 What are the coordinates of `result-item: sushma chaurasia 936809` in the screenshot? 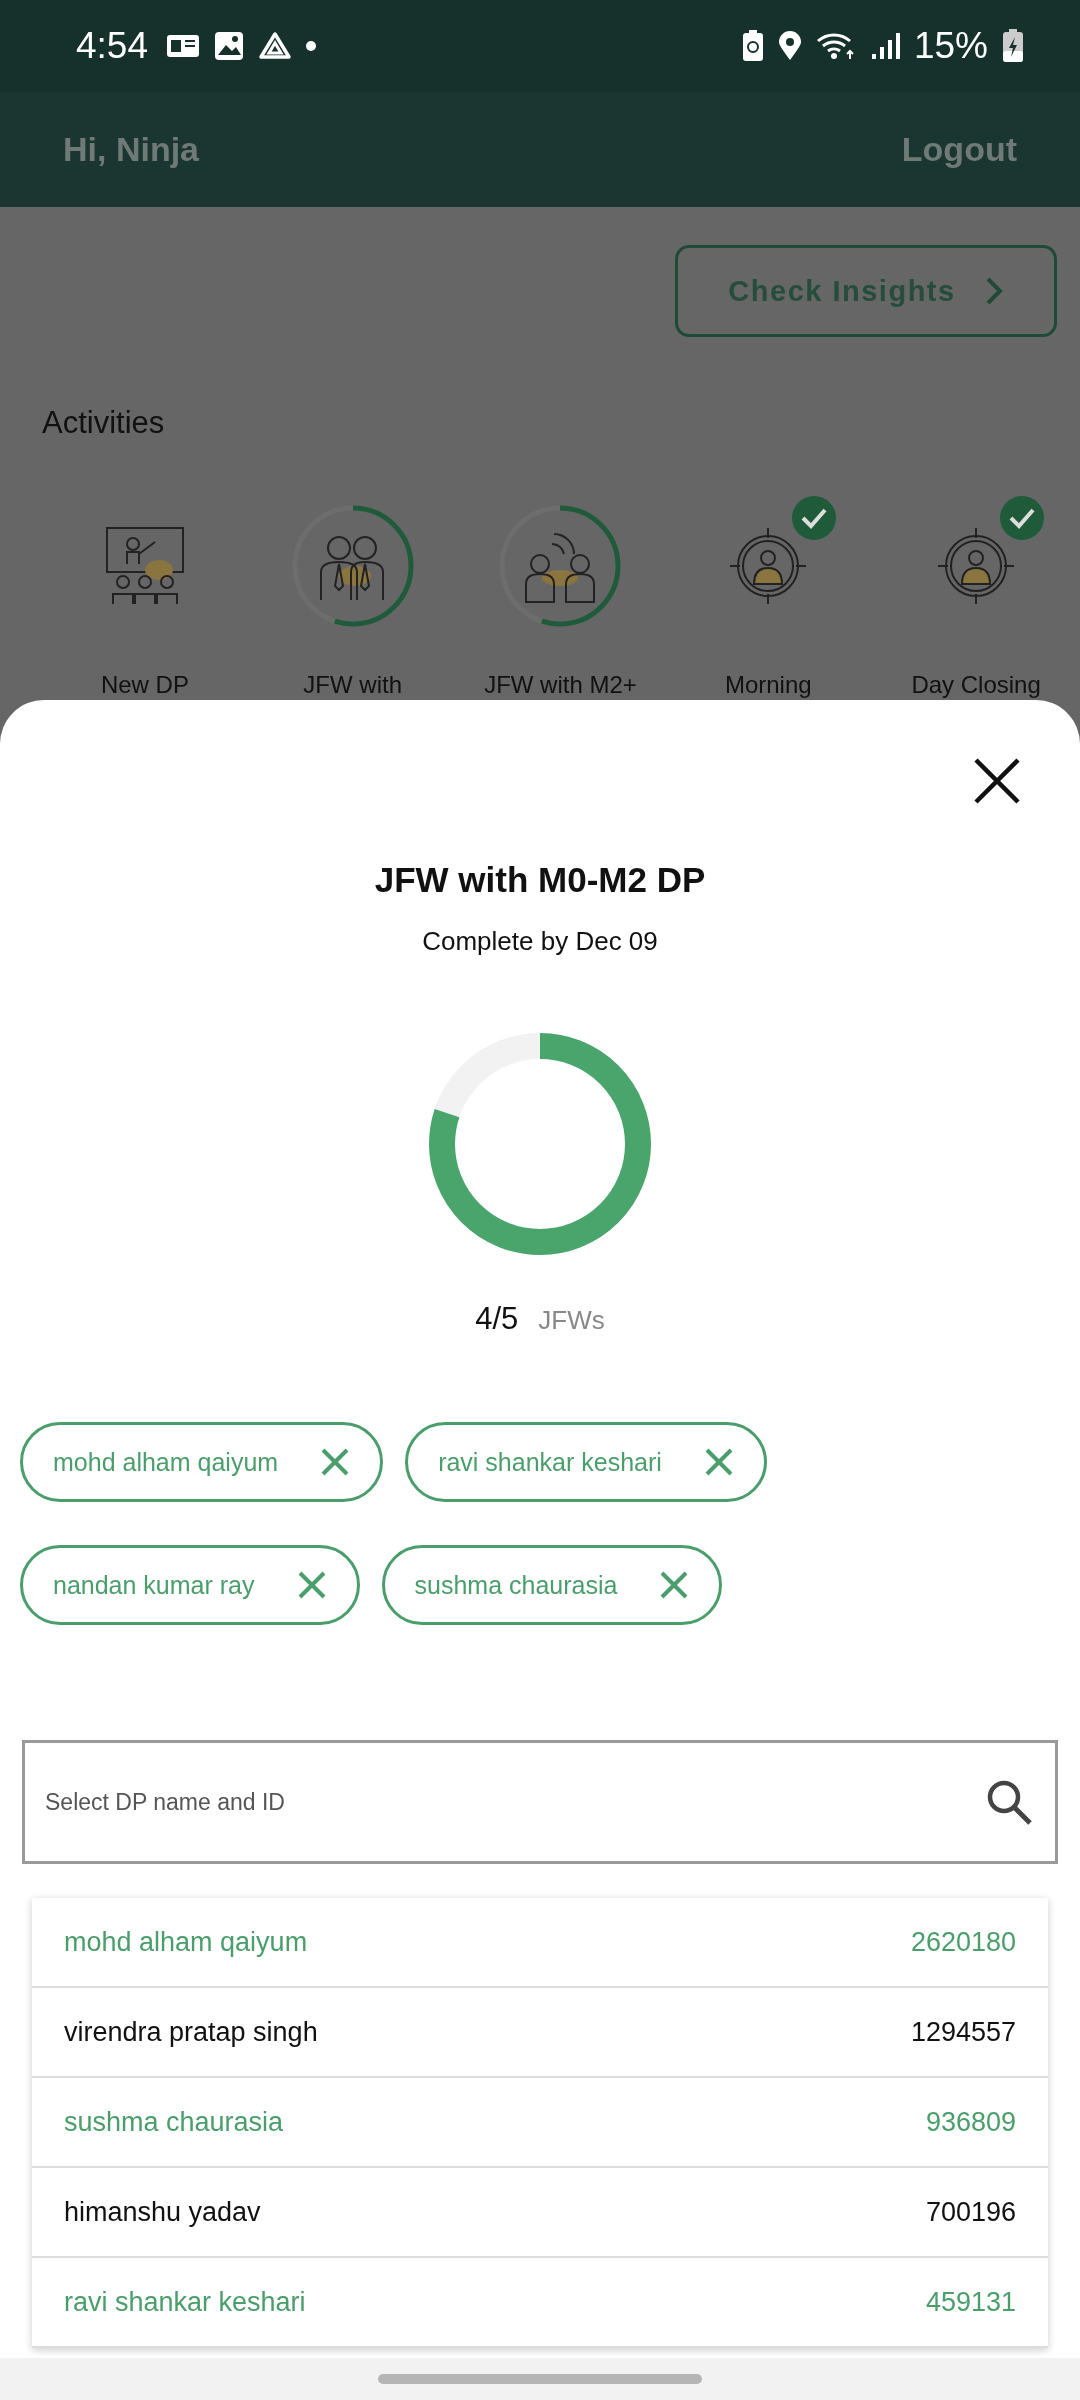 It's located at (540, 2123).